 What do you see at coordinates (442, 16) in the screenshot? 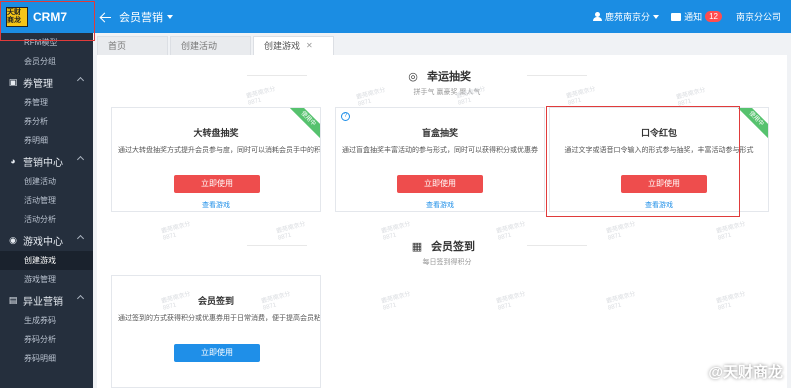
I see `top-bar: 会员营销 鹿苑南京分 通知 12 南京分公司` at bounding box center [442, 16].